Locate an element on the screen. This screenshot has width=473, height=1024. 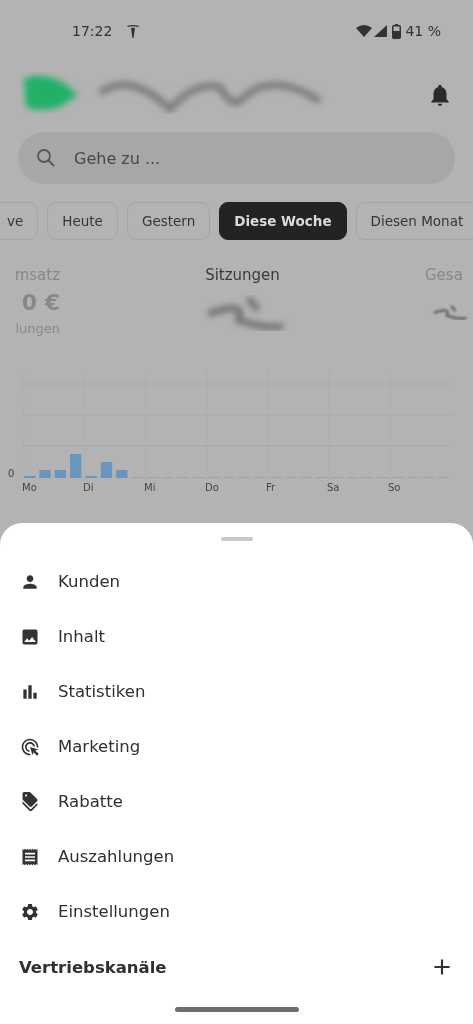
signal-icon is located at coordinates (381, 31).